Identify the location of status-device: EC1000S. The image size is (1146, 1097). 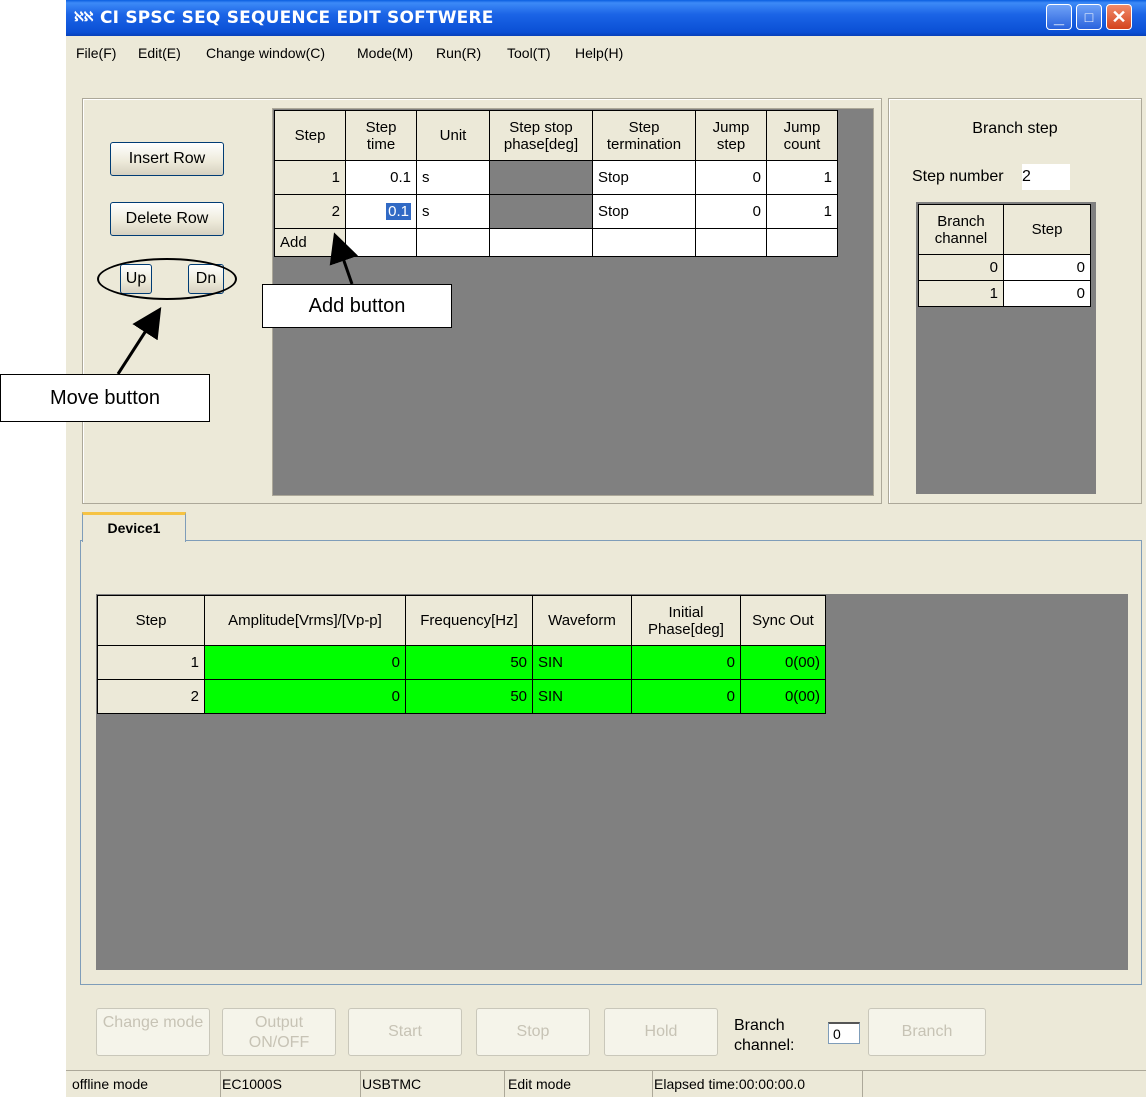
(288, 1084).